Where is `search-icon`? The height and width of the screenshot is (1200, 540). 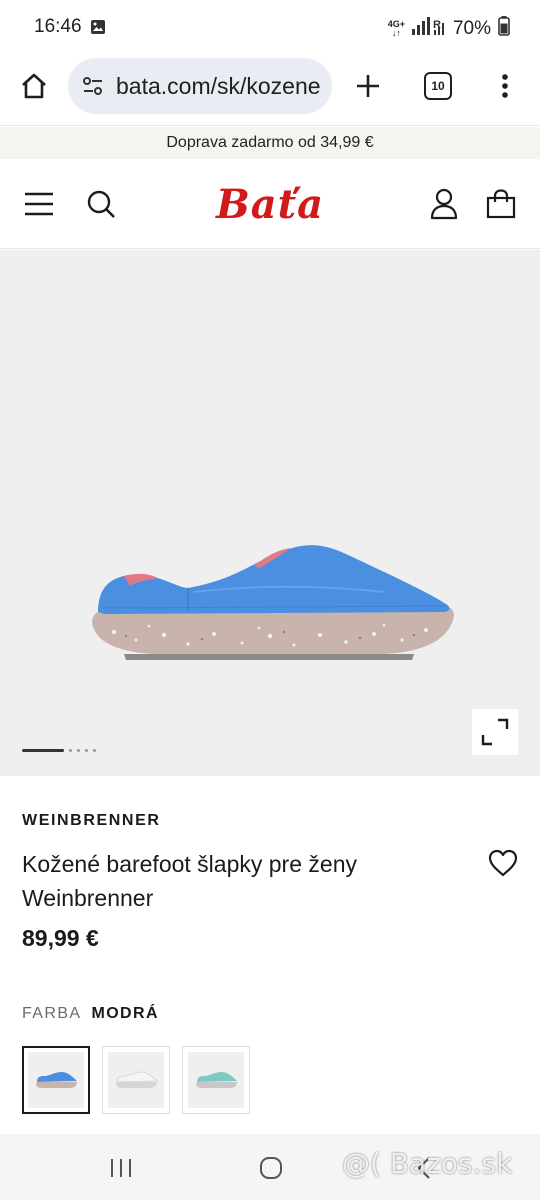
search-icon is located at coordinates (101, 204).